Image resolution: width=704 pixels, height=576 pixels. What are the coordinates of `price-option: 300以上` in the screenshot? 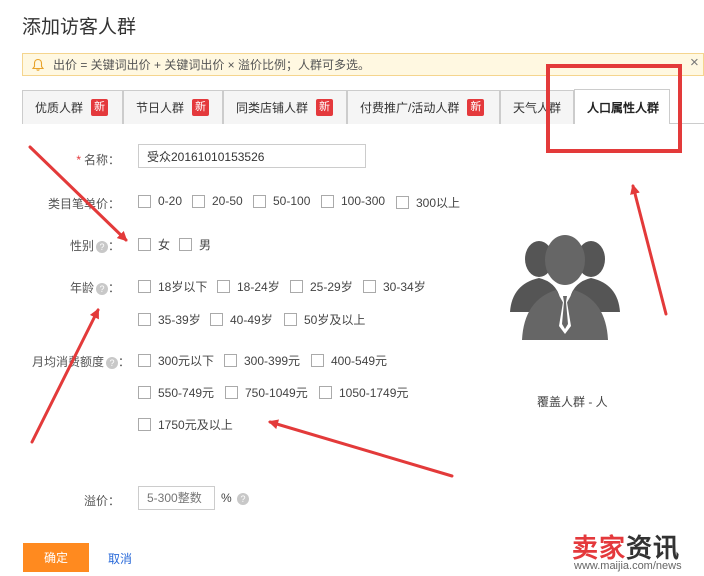 It's located at (428, 202).